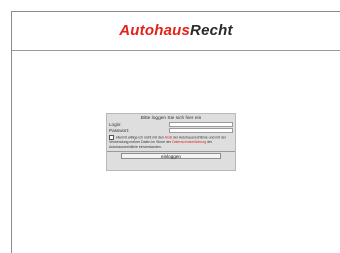 The width and height of the screenshot is (340, 253). Describe the element at coordinates (211, 30) in the screenshot. I see `logo-text-recht: Recht` at that location.